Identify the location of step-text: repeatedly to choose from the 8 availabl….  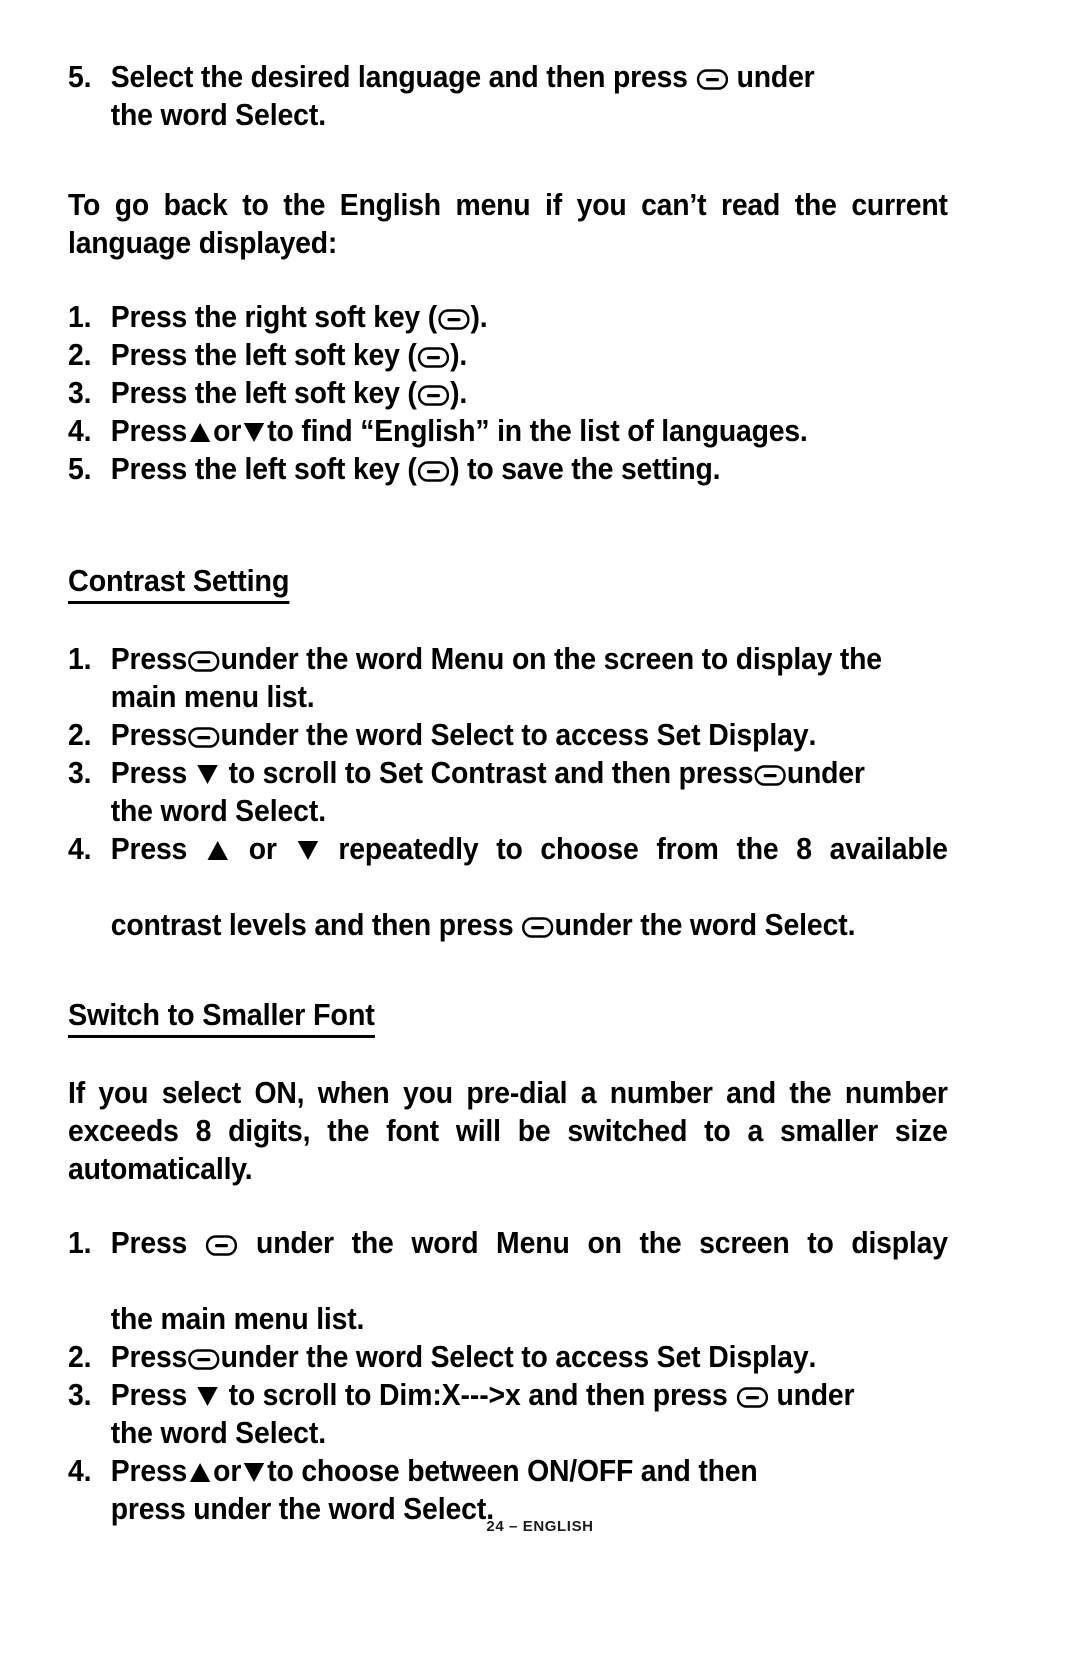
(634, 849).